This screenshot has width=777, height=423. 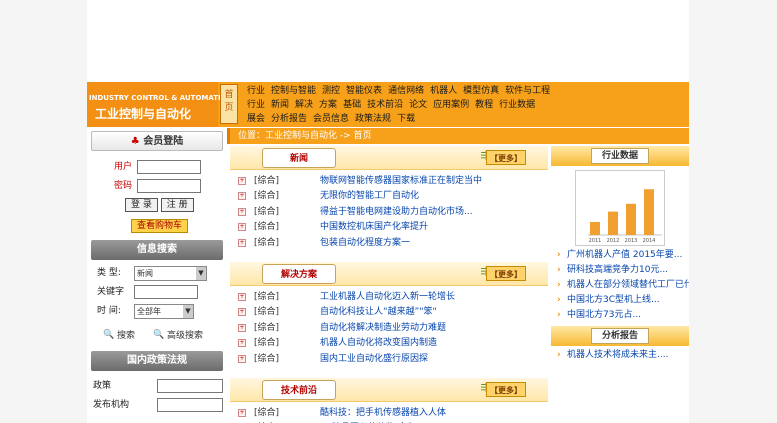 I want to click on nav-item: 智能仪表, so click(x=364, y=91).